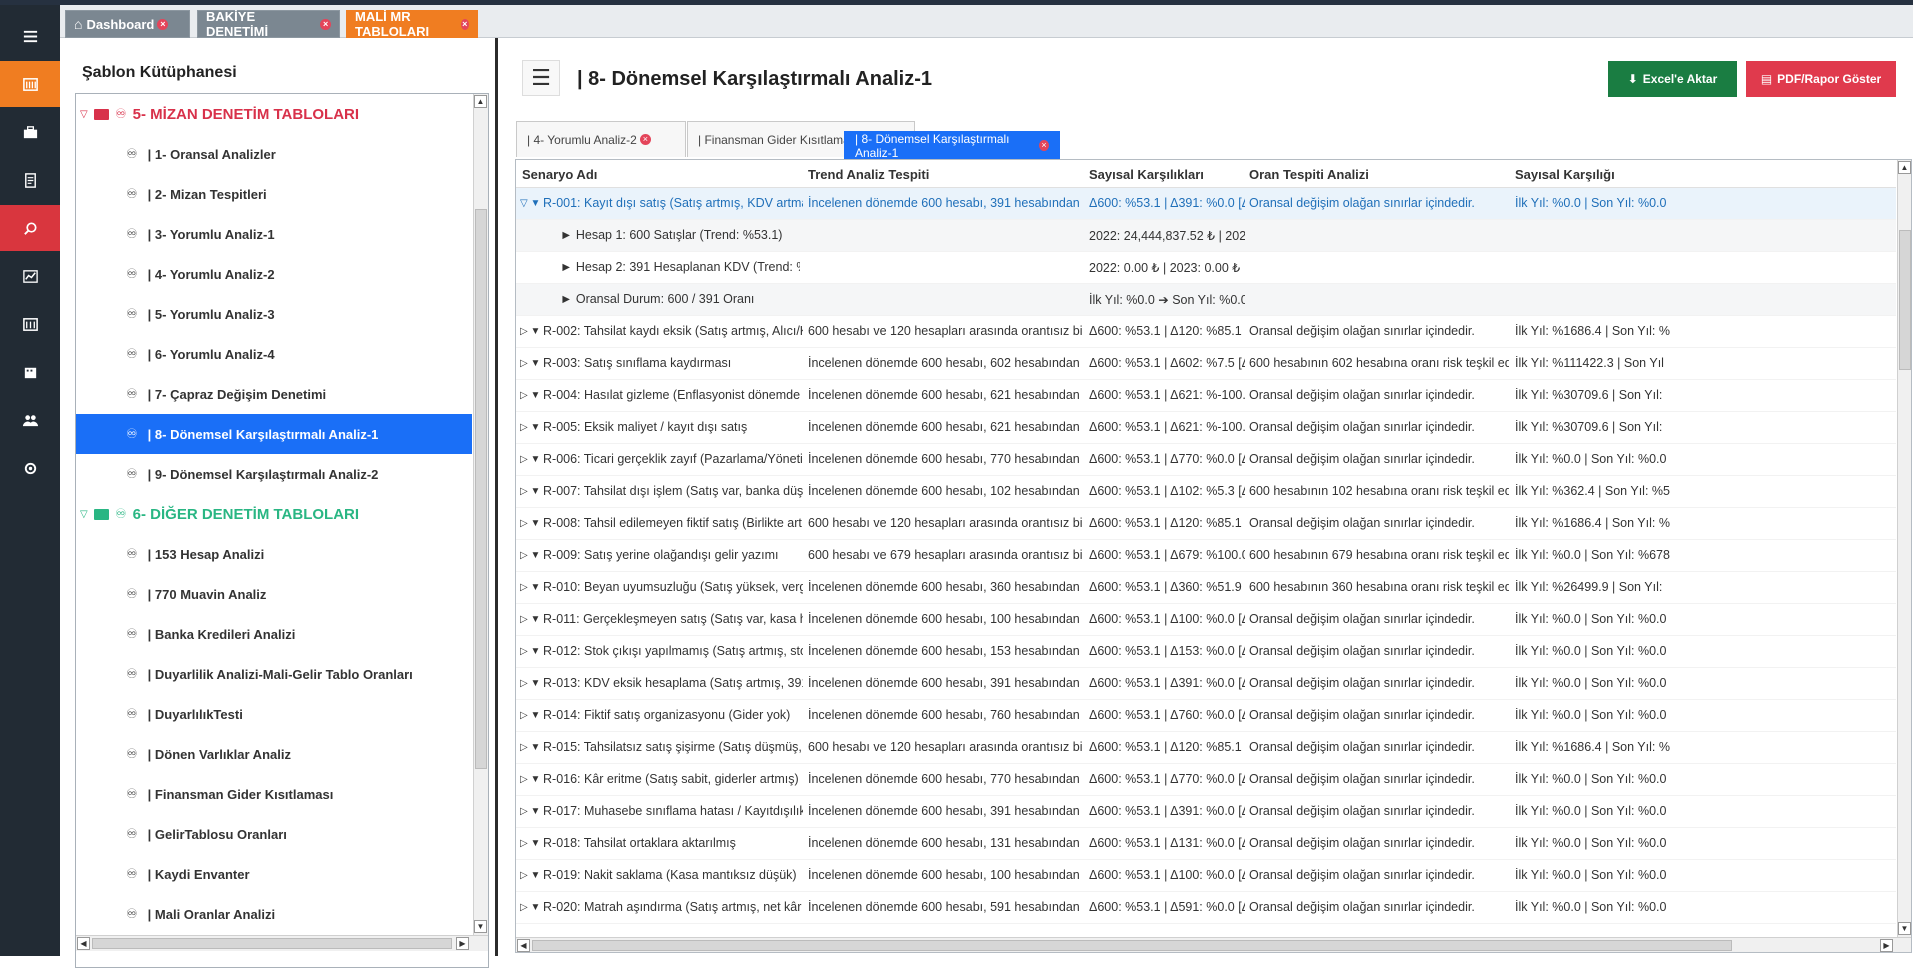  I want to click on tree-item: ♾ | 3- Yorumlu Analiz-1, so click(274, 234).